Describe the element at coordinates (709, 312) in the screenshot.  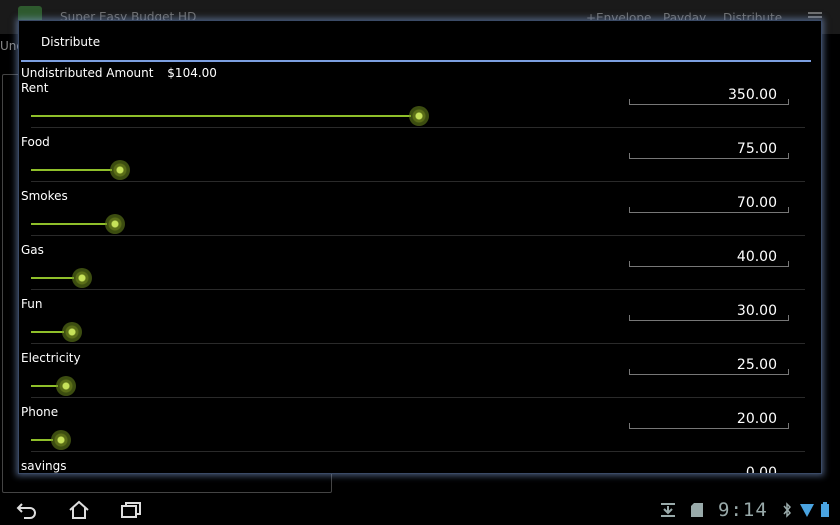
I see `amount-field: 30.00` at that location.